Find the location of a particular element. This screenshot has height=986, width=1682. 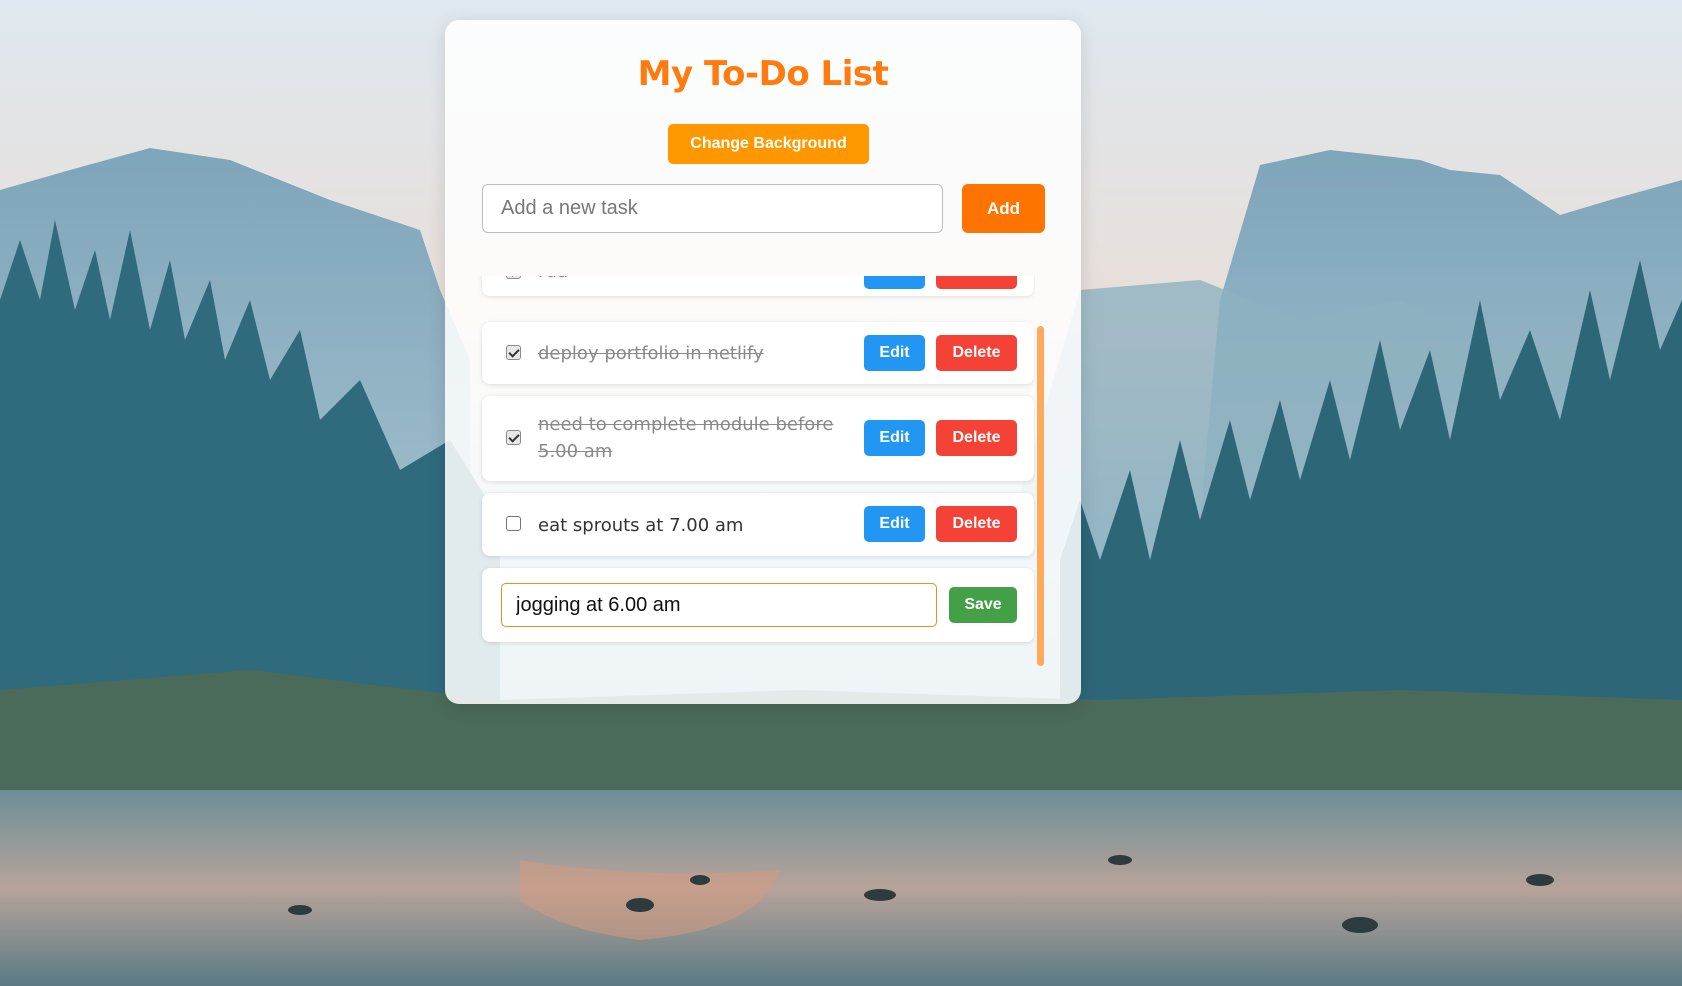

edit-task-input is located at coordinates (719, 605).